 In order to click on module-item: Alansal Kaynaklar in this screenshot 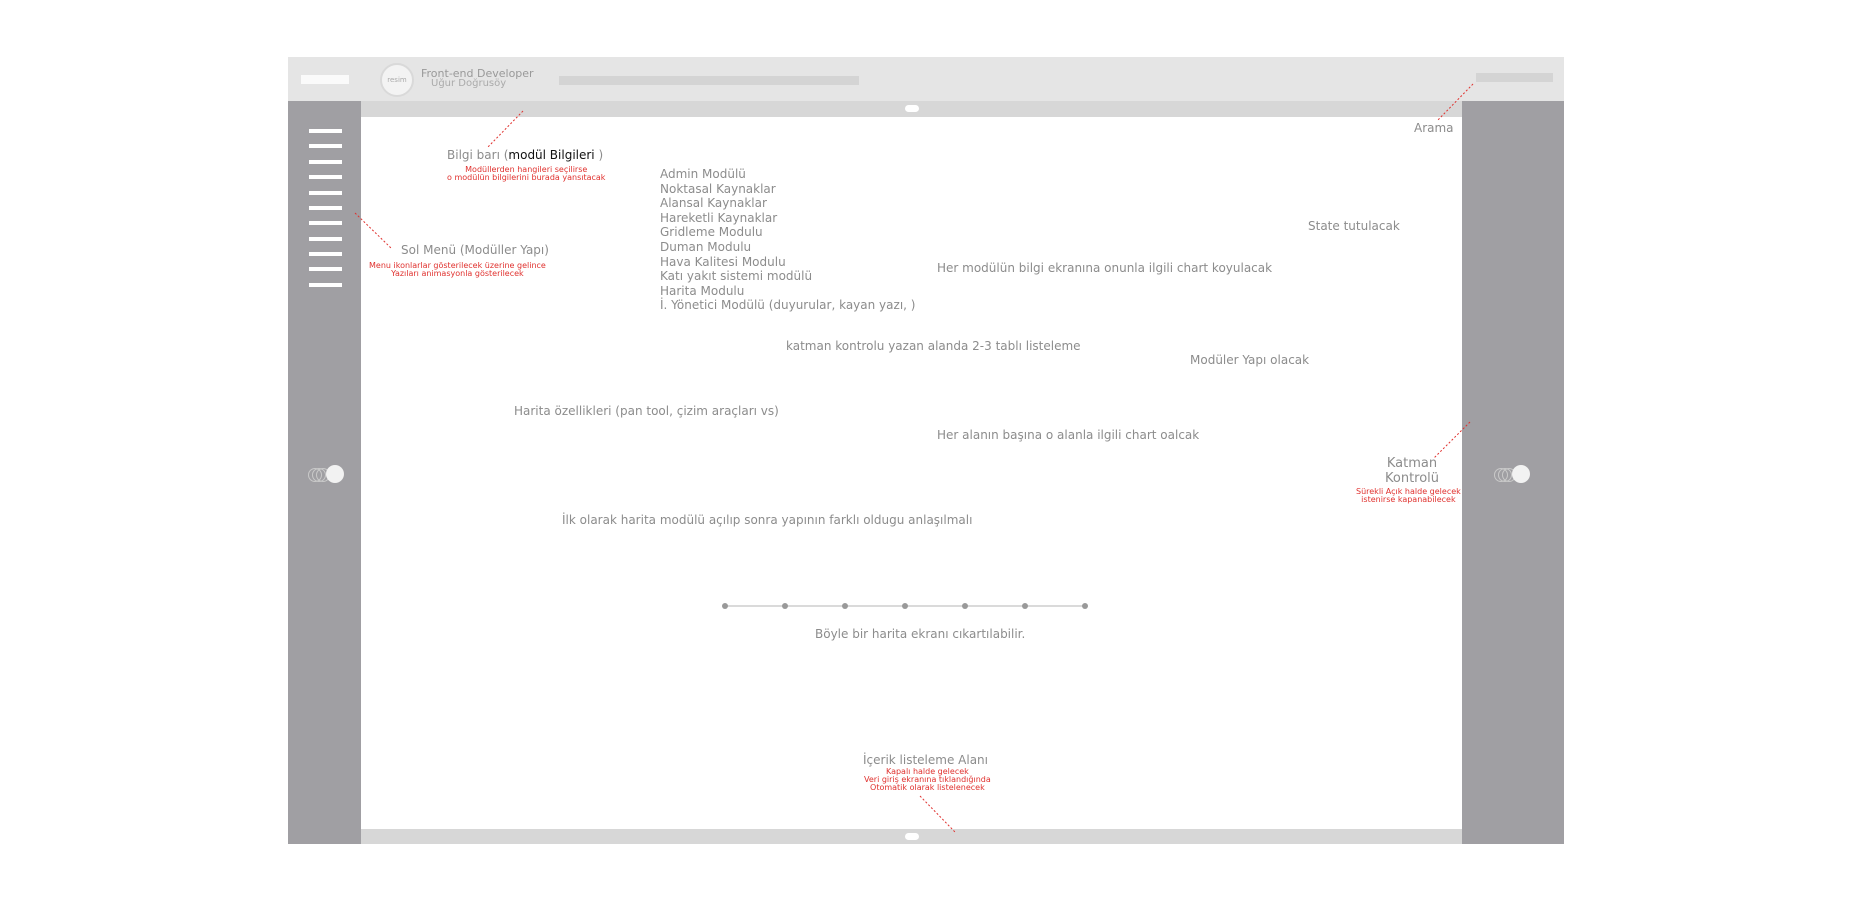, I will do `click(713, 203)`.